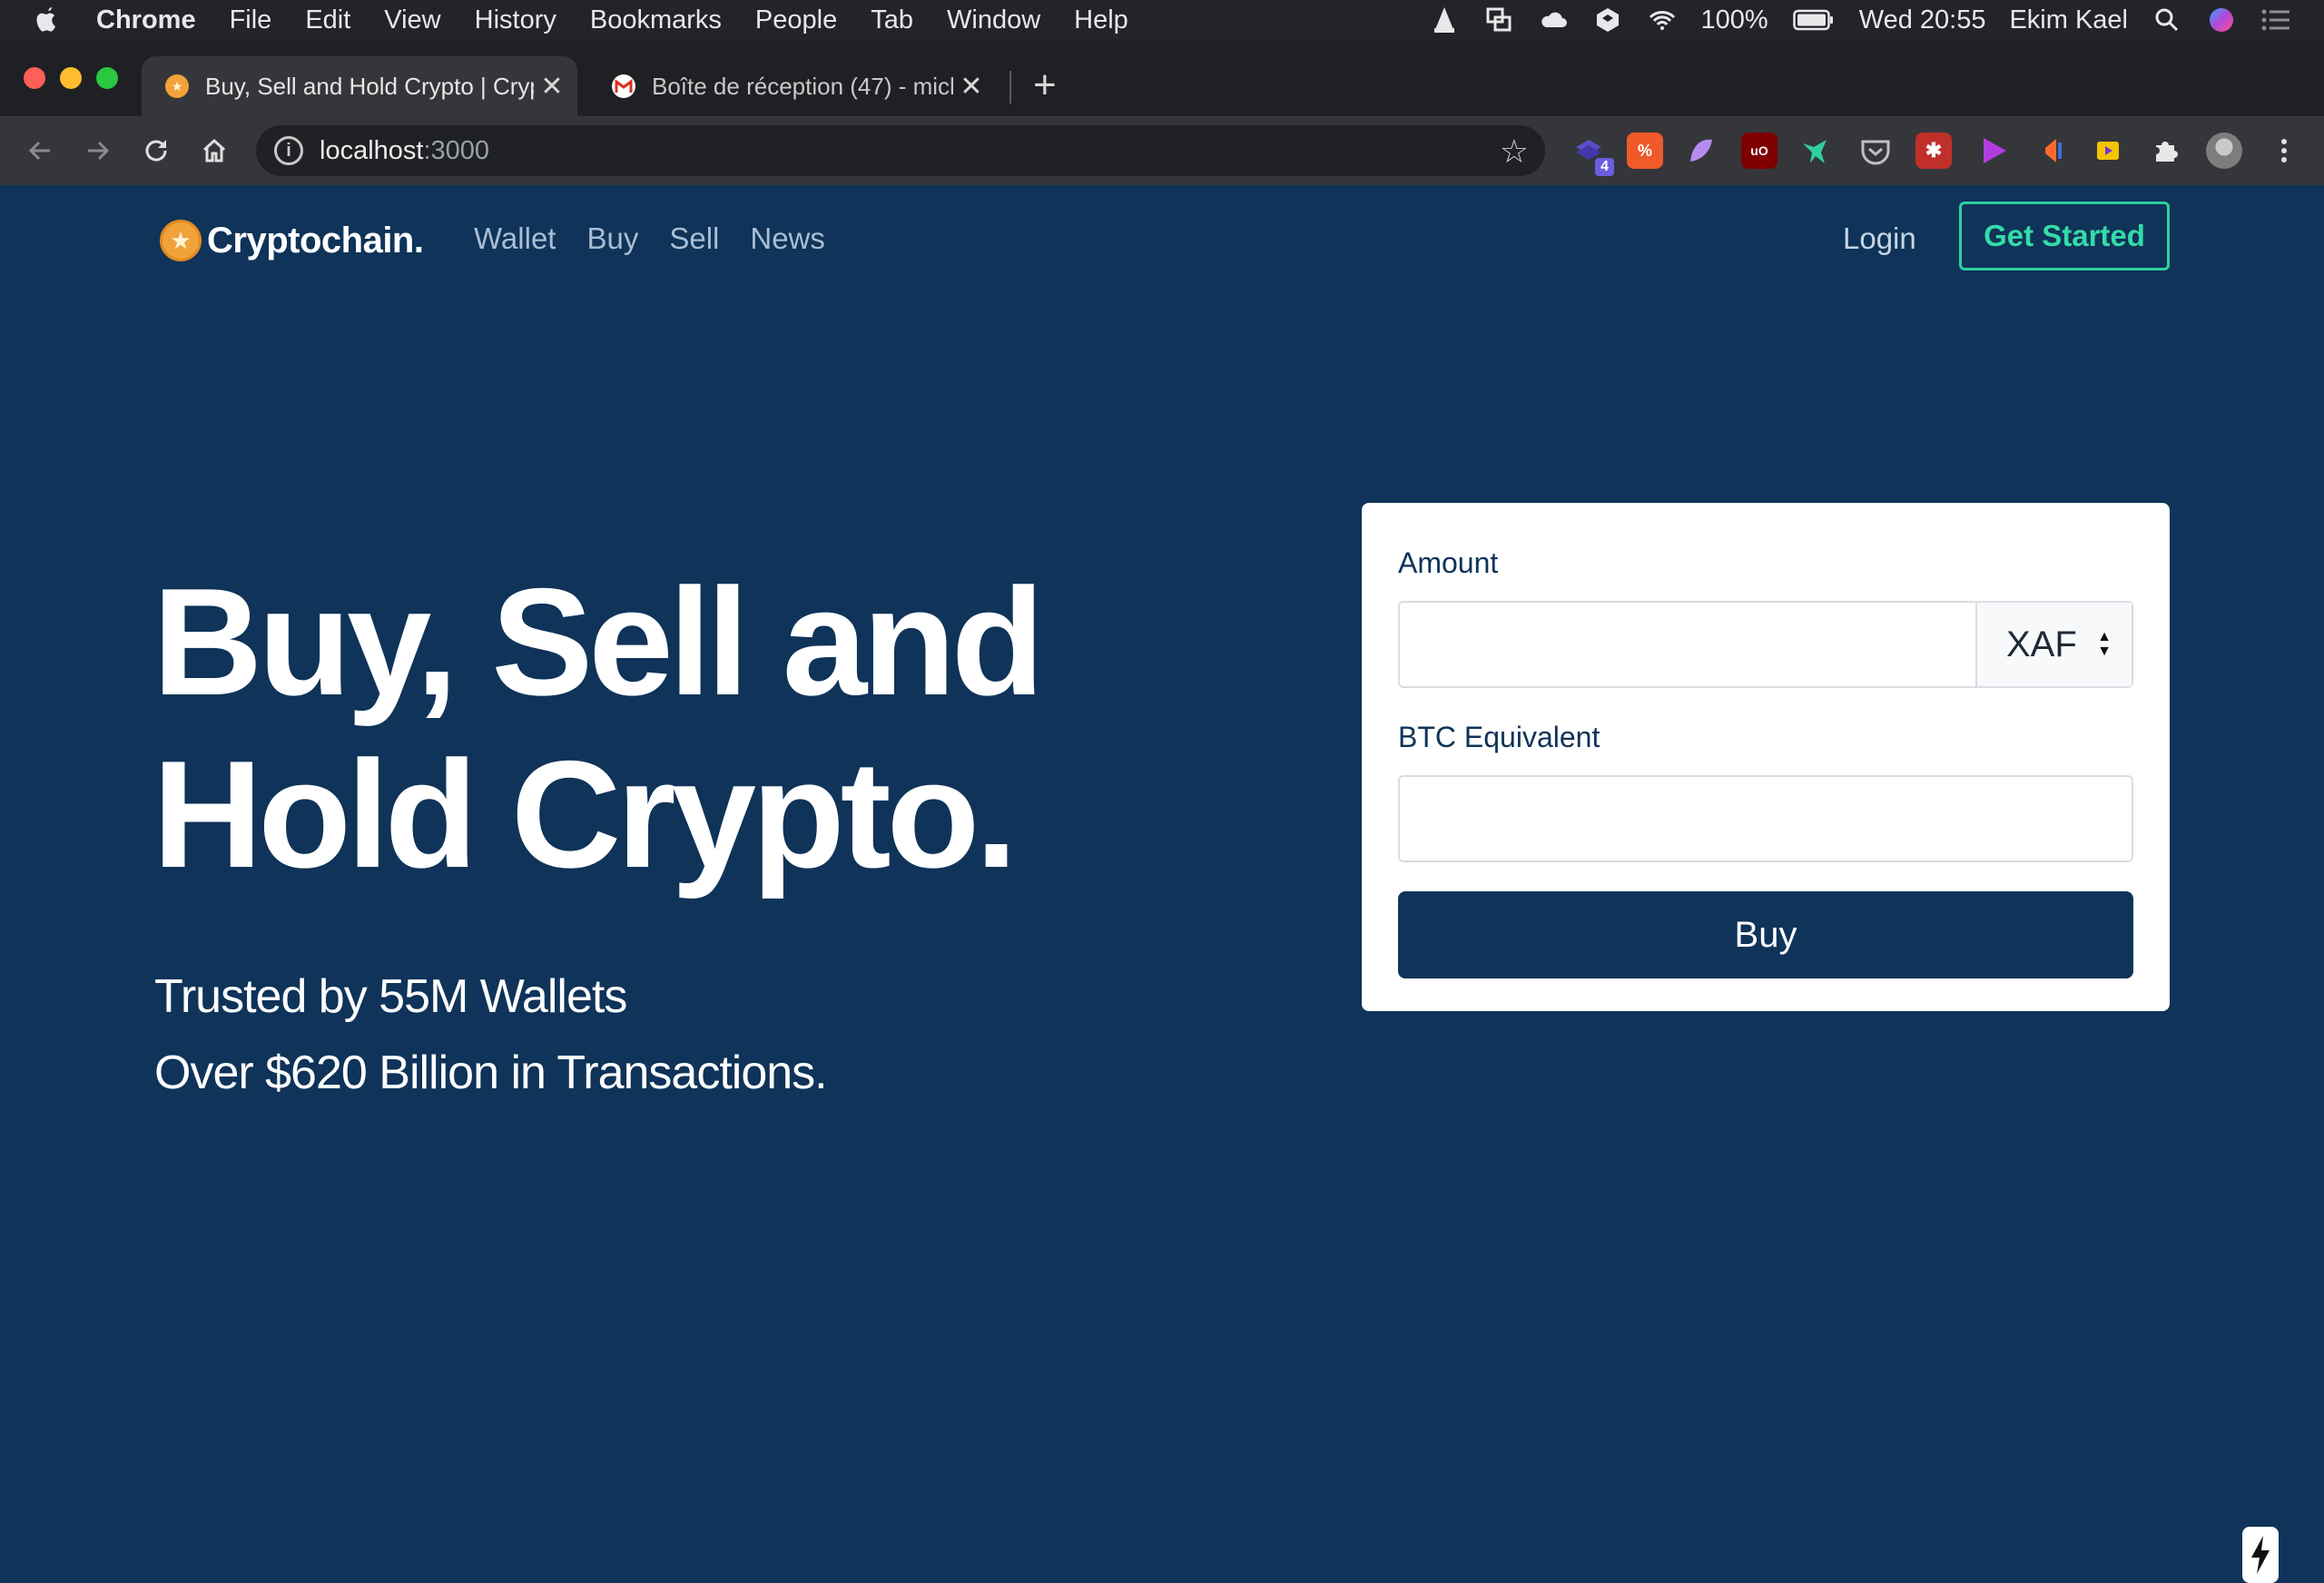 Image resolution: width=2324 pixels, height=1583 pixels. Describe the element at coordinates (2068, 20) in the screenshot. I see `user-name: Ekim Kael` at that location.